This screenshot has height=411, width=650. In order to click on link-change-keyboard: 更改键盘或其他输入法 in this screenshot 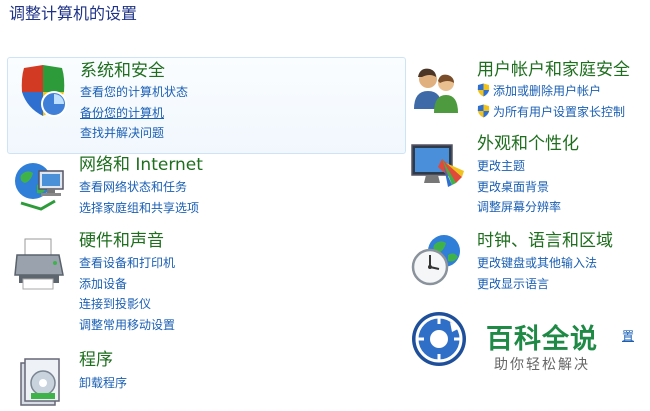, I will do `click(537, 263)`.